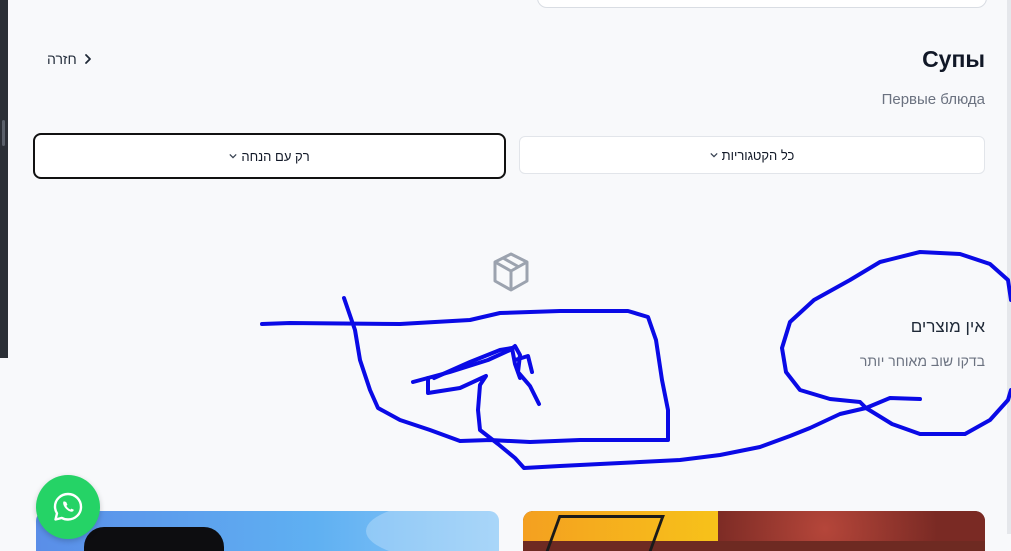 The image size is (1011, 551). I want to click on window-edge, so click(4, 179).